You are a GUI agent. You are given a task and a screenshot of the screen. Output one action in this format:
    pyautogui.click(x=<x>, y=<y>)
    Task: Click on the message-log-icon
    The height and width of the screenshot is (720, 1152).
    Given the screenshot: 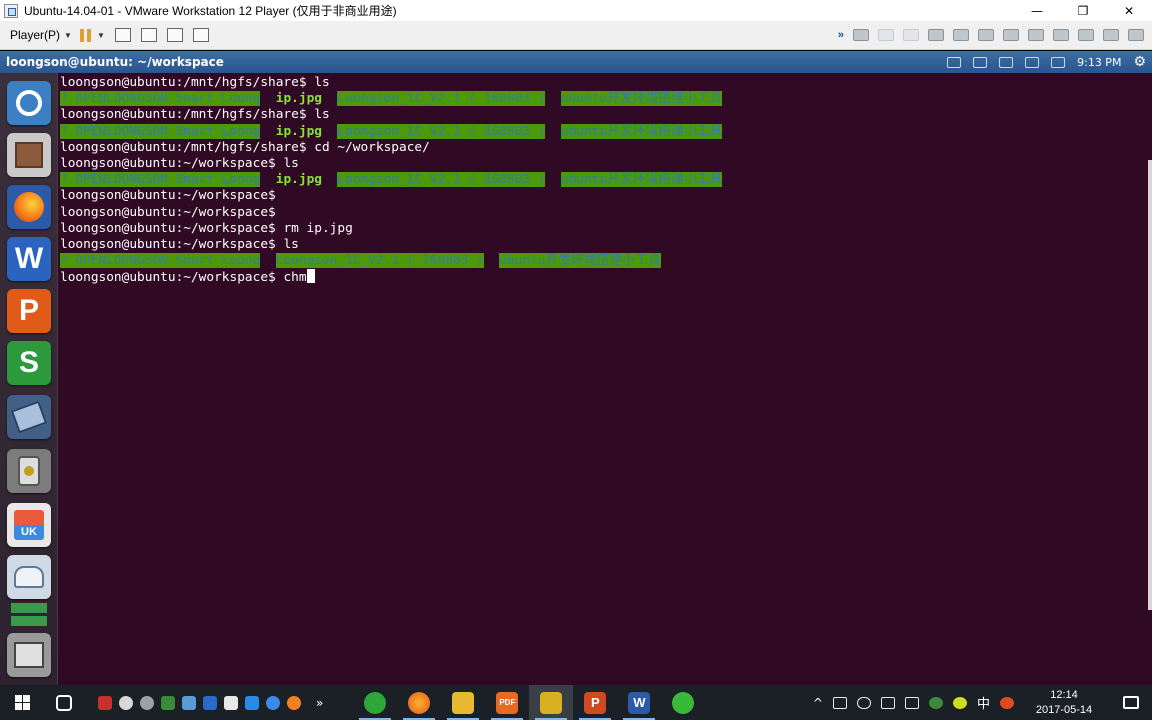 What is the action you would take?
    pyautogui.click(x=1136, y=35)
    